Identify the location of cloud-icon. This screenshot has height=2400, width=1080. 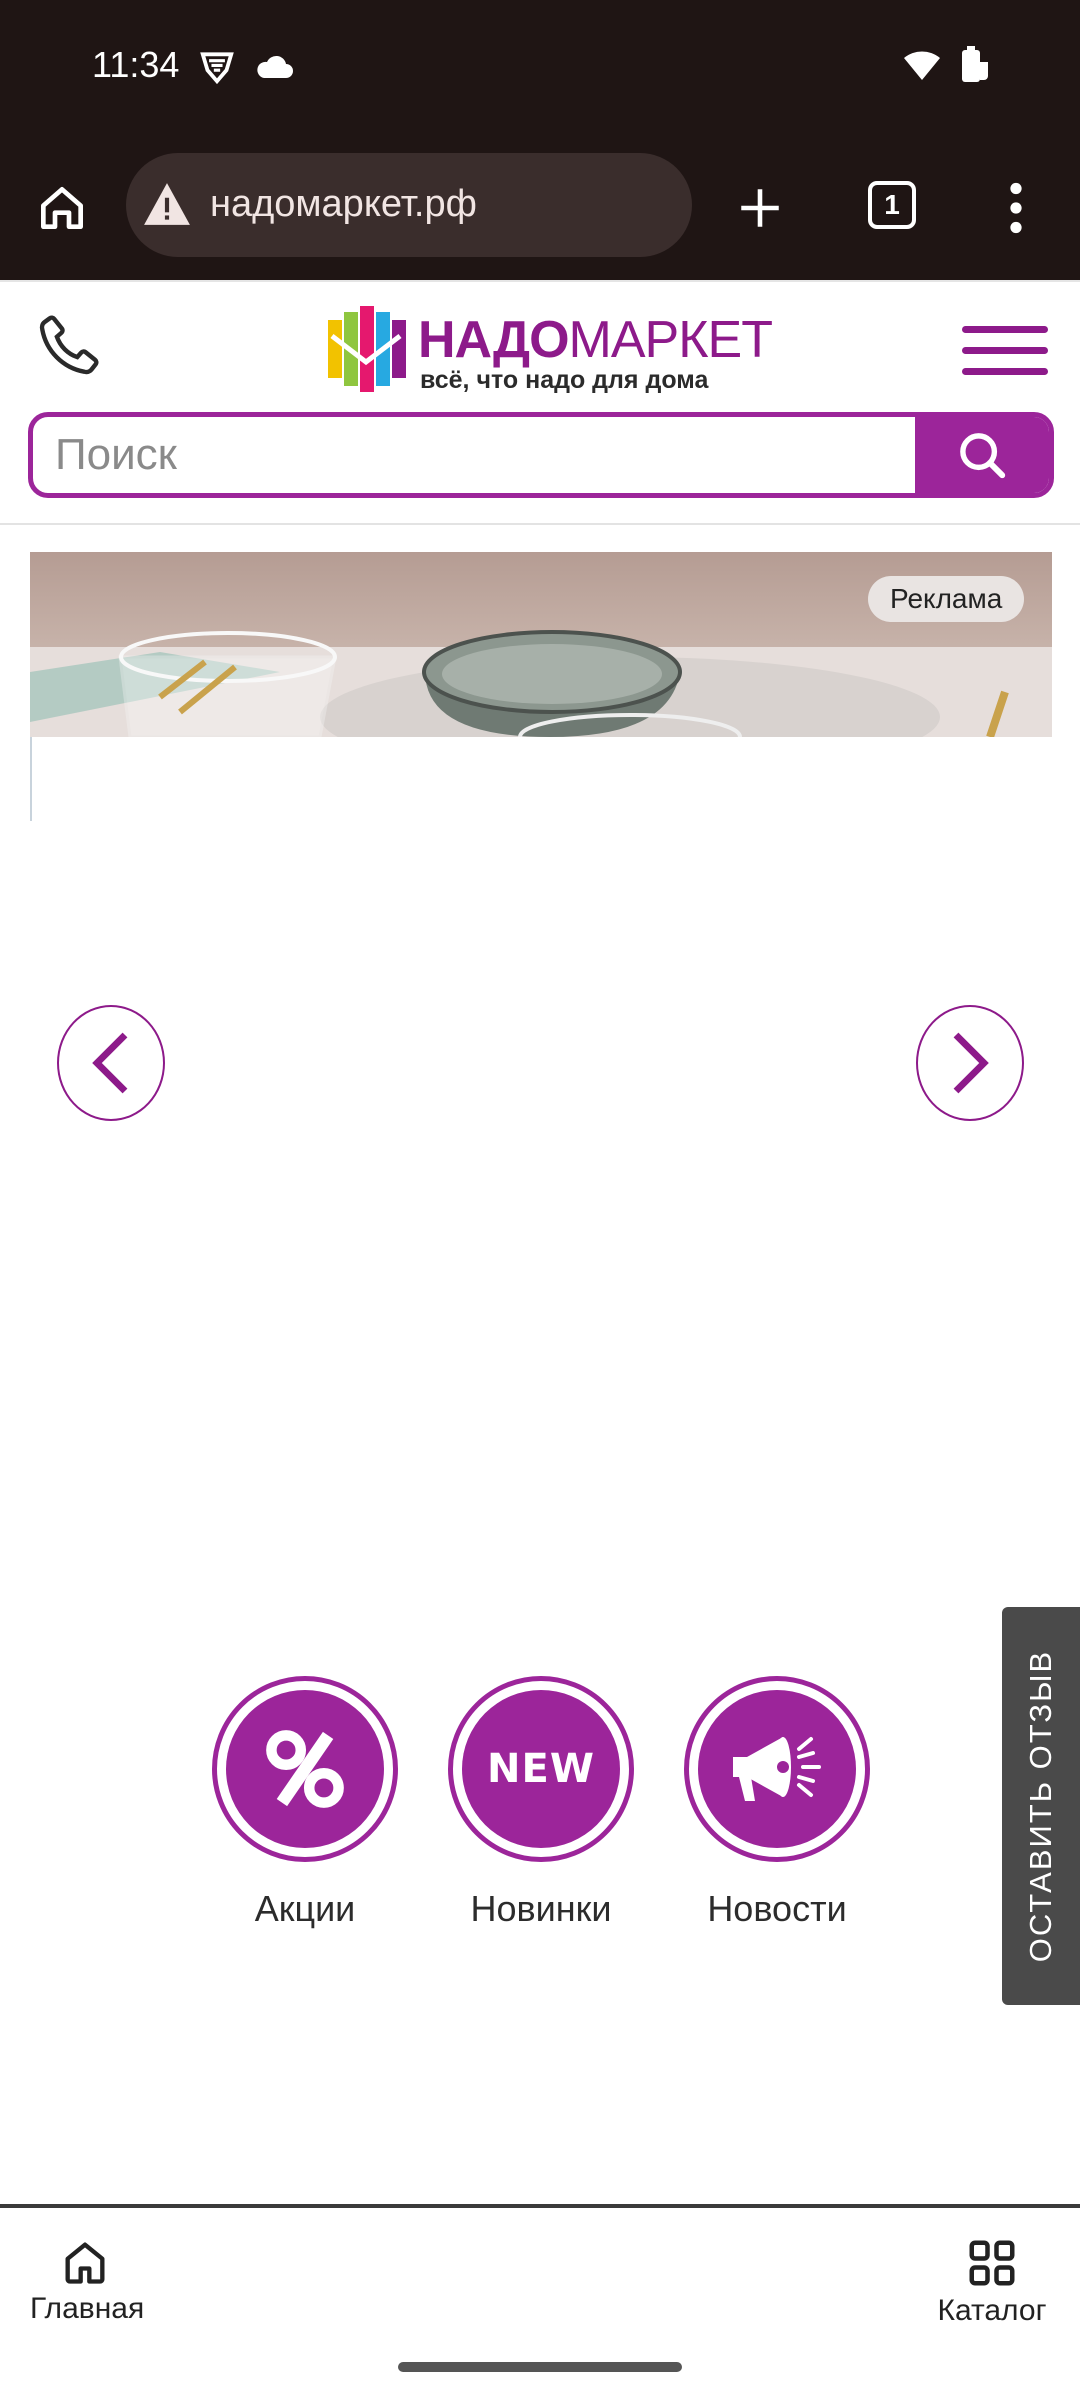
(274, 68).